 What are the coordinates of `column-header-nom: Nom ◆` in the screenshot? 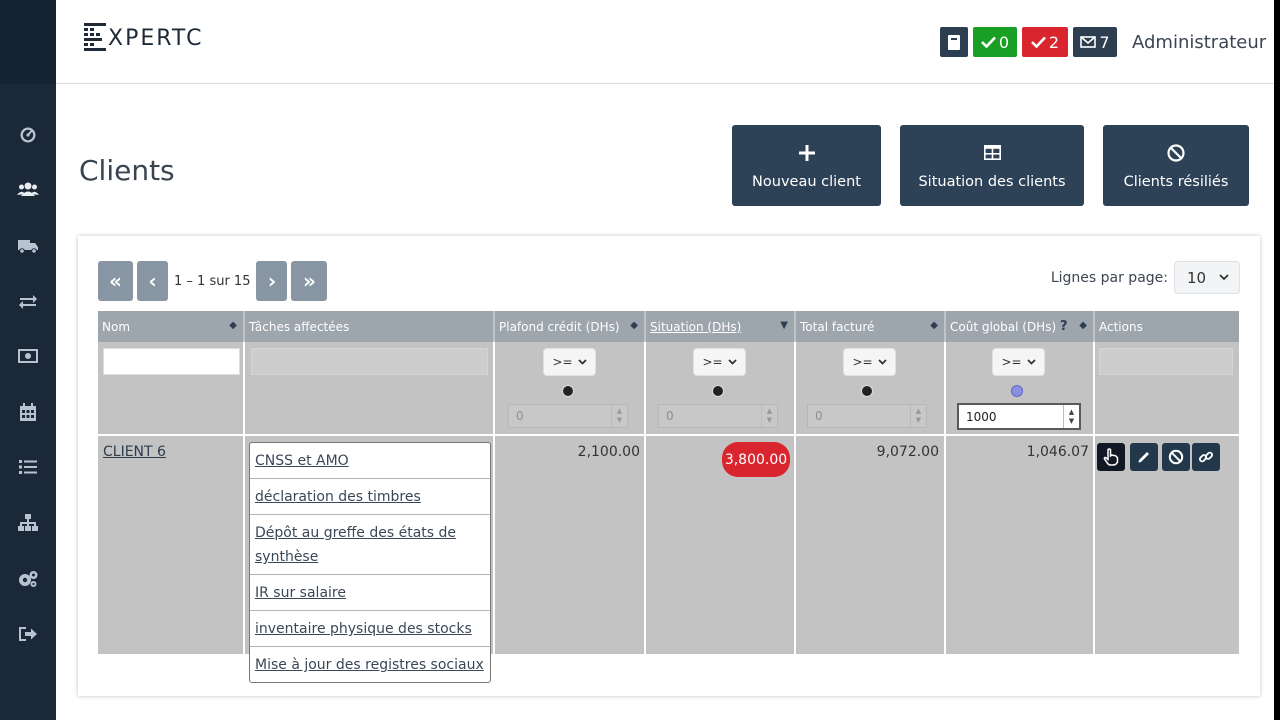 It's located at (170, 326).